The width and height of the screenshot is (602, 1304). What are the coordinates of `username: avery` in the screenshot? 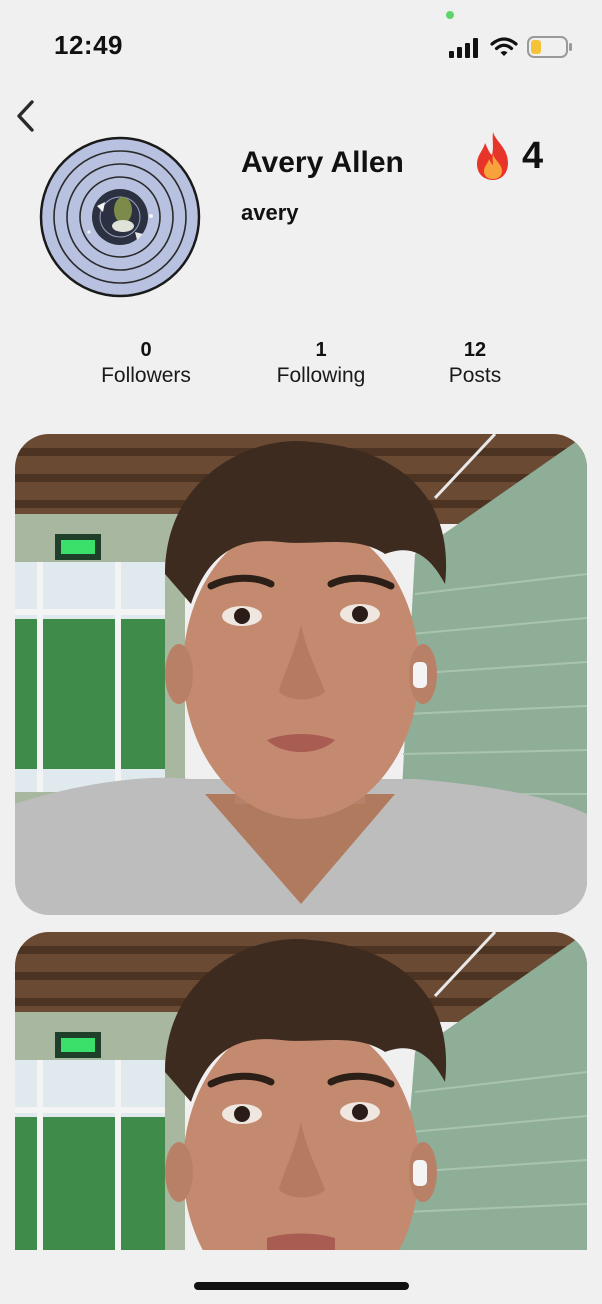 It's located at (270, 212).